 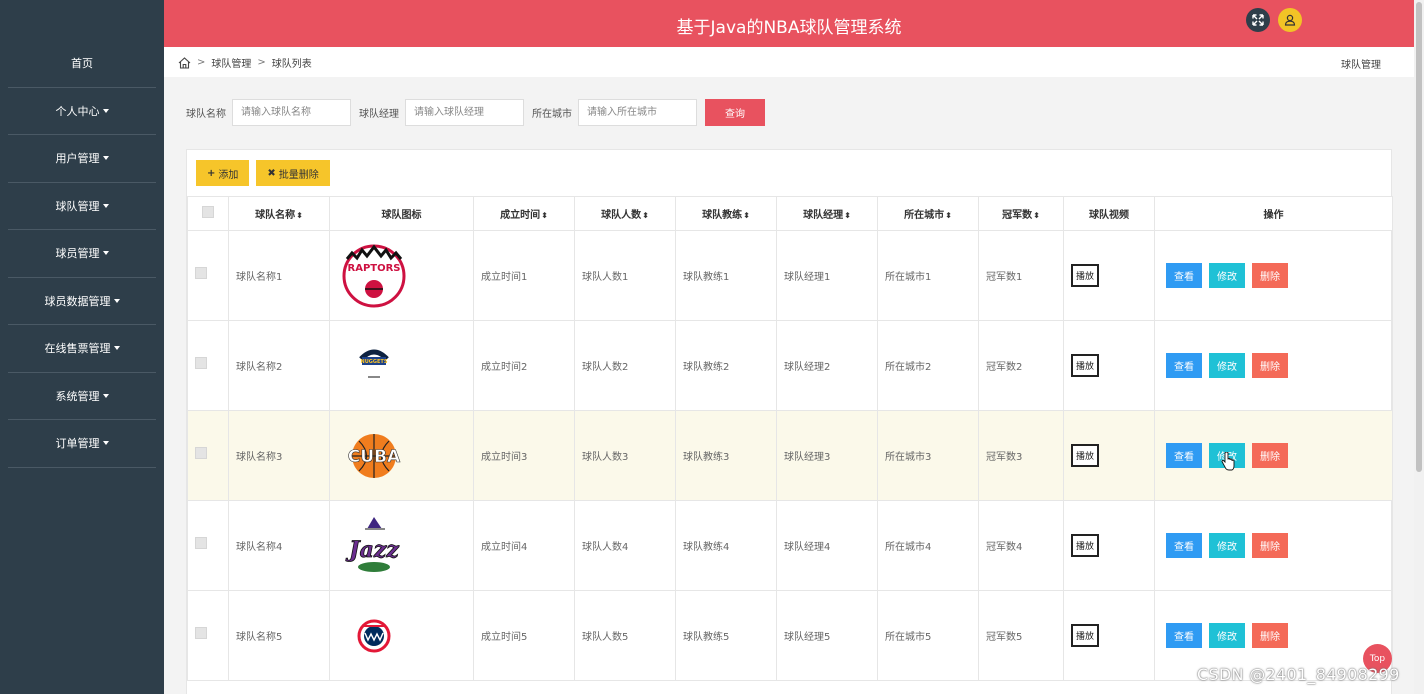 What do you see at coordinates (211, 173) in the screenshot?
I see `plus-icon: +` at bounding box center [211, 173].